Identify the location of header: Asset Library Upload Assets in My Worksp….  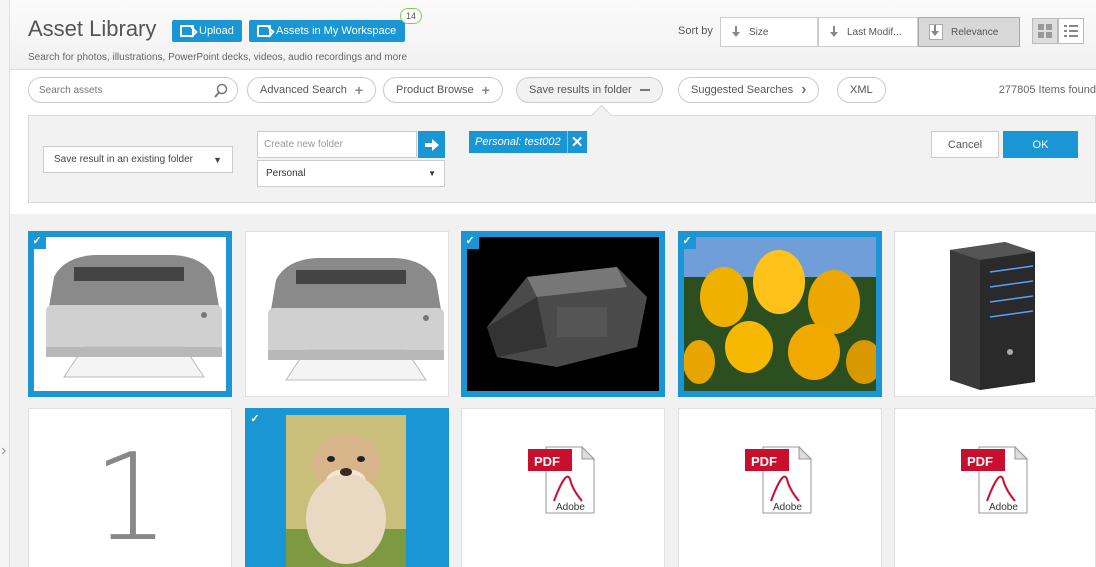
(553, 35).